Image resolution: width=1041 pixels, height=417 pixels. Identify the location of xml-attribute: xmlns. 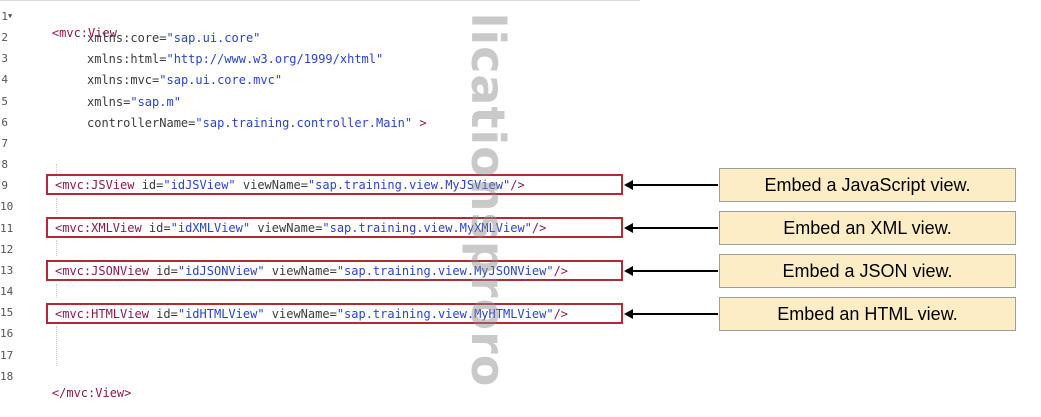
(105, 102).